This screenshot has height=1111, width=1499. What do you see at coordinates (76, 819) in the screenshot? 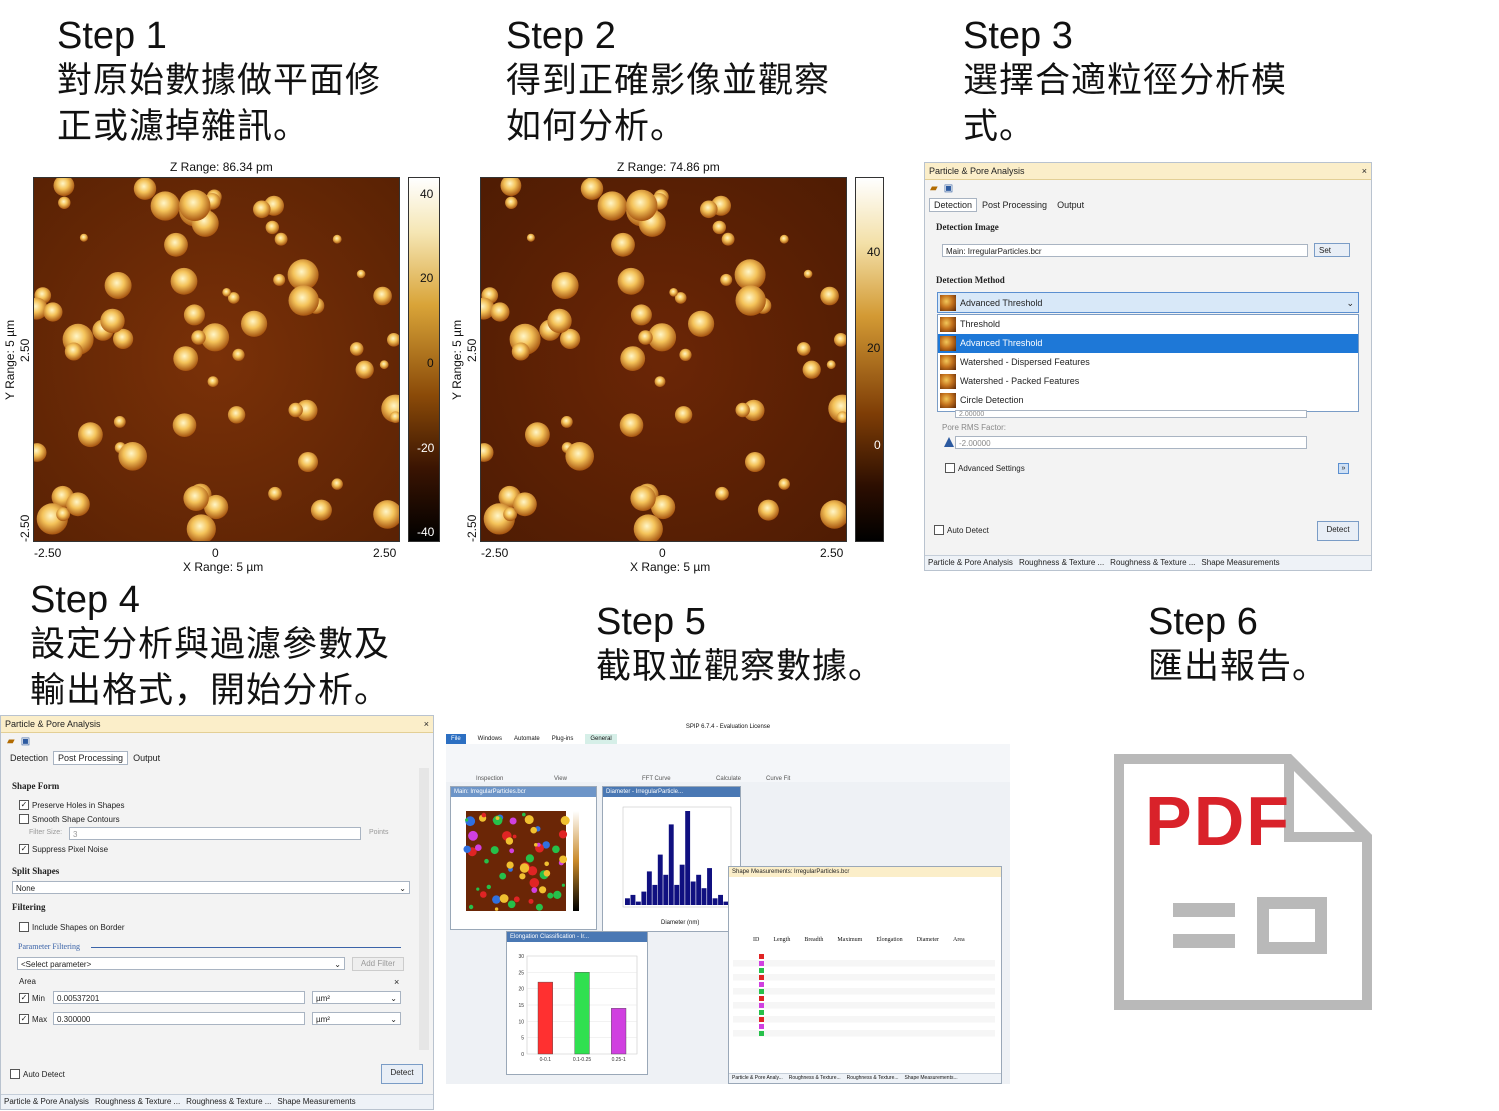
I see `smooth-contours-label: Smooth Shape Contours` at bounding box center [76, 819].